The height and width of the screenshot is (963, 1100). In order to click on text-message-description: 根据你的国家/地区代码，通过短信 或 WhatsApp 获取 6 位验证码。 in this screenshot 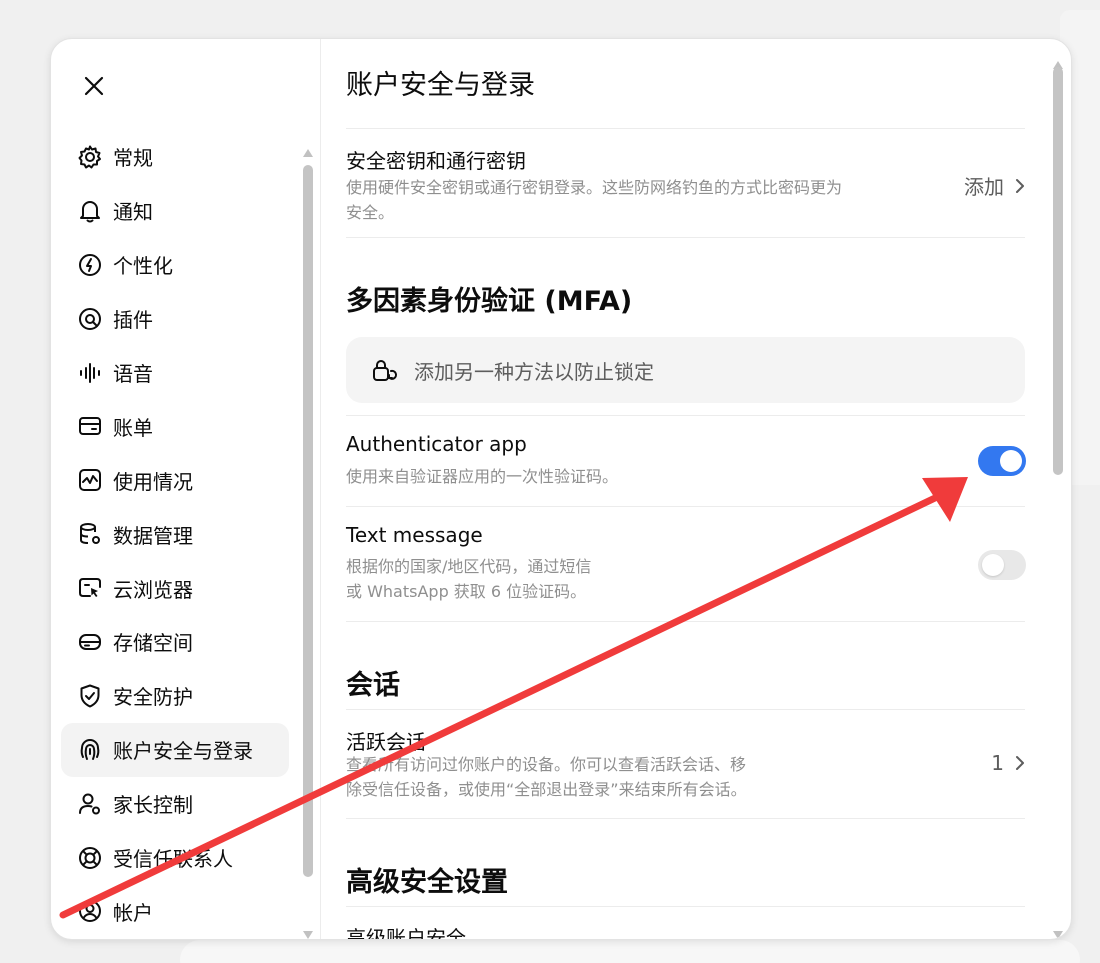, I will do `click(469, 579)`.